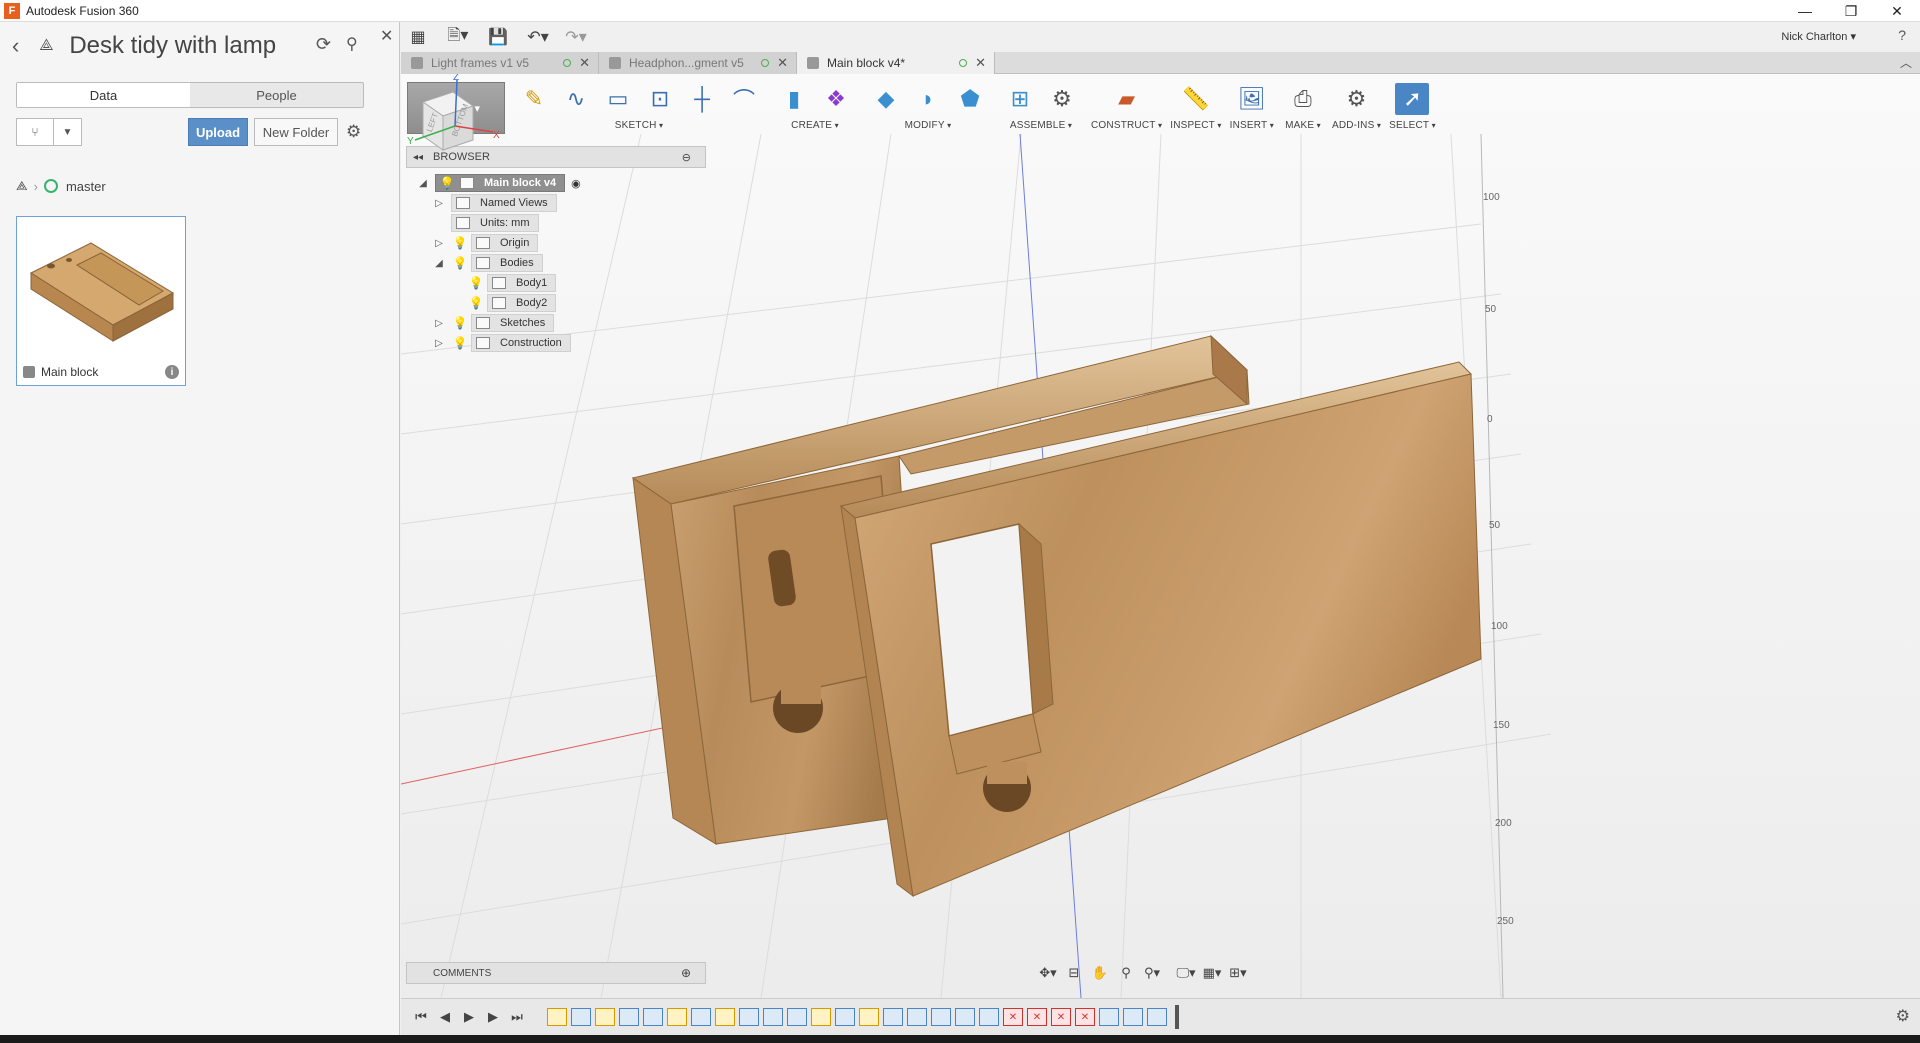 The height and width of the screenshot is (1043, 1920). What do you see at coordinates (576, 183) in the screenshot?
I see `activate-radio-icon: ◉` at bounding box center [576, 183].